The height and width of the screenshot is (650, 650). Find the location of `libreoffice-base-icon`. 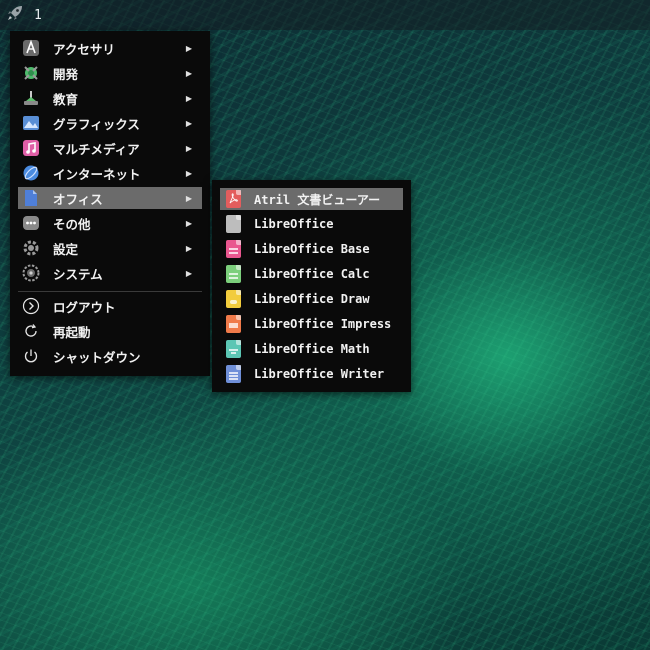

libreoffice-base-icon is located at coordinates (233, 249).